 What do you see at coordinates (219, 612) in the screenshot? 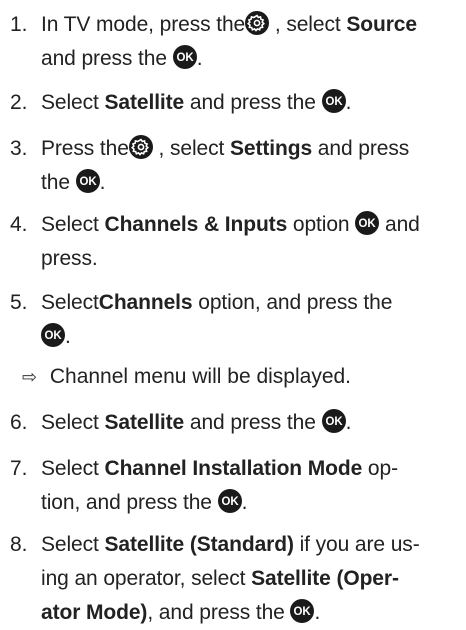
I see `step-text: , and press the` at bounding box center [219, 612].